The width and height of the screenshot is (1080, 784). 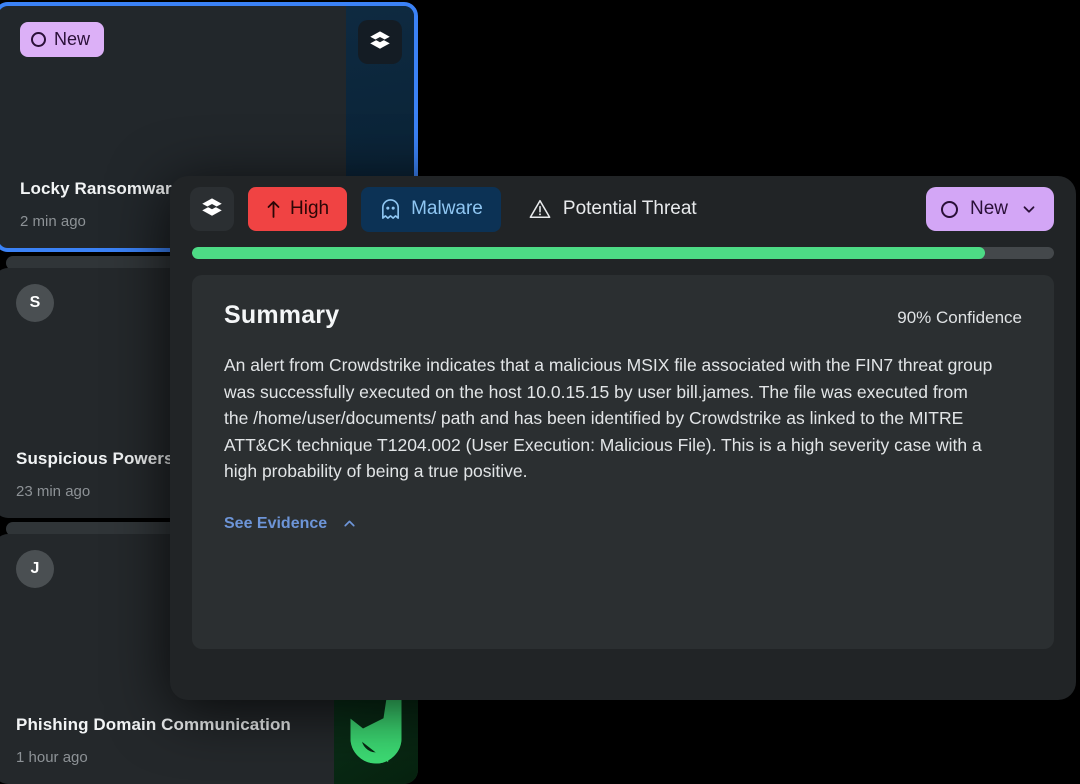 I want to click on chevron-down-icon, so click(x=1029, y=209).